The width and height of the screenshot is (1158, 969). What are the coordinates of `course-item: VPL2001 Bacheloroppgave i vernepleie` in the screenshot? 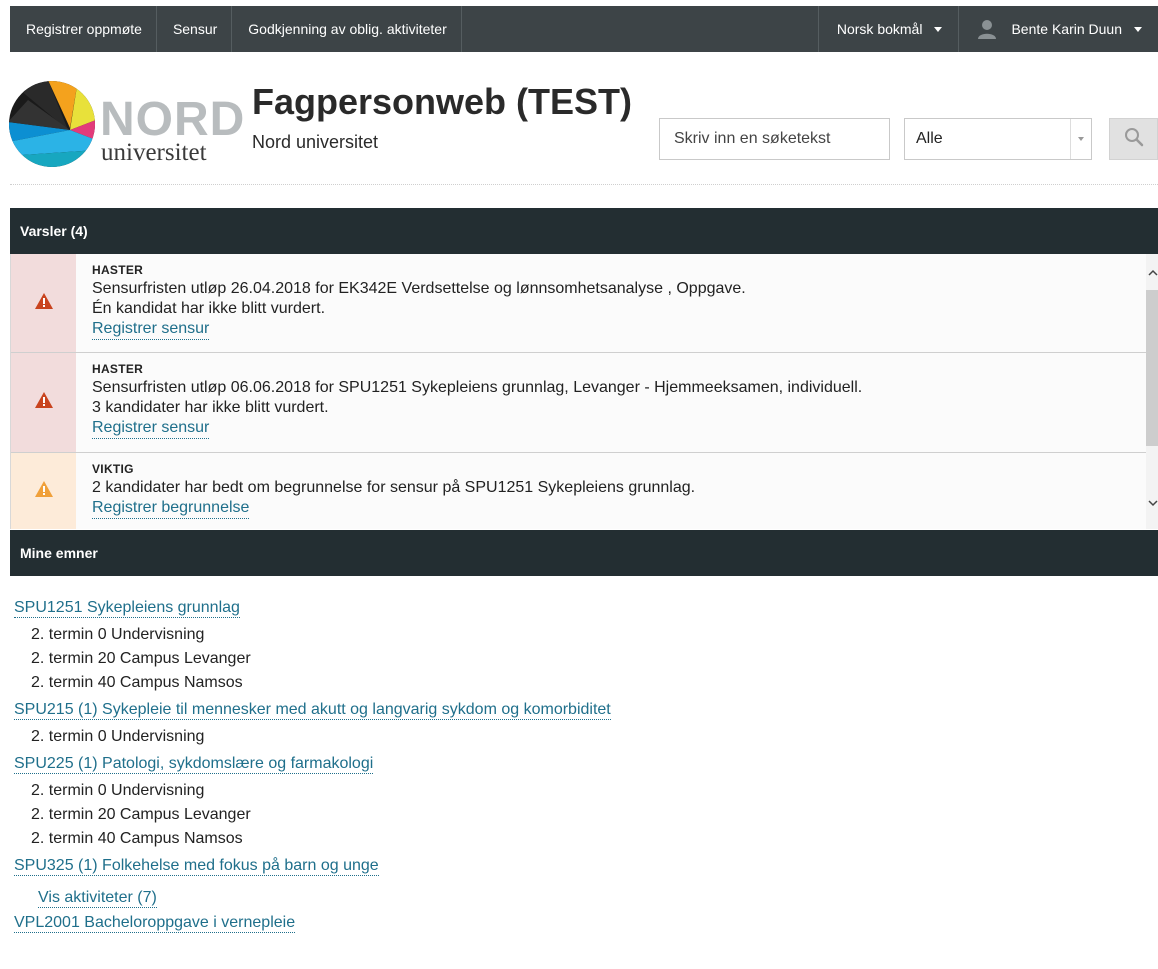 It's located at (579, 923).